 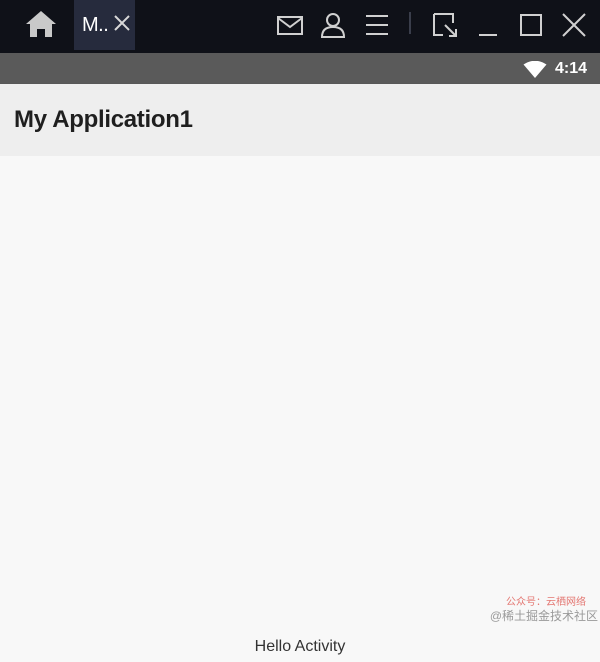 I want to click on tab-label: M.., so click(x=95, y=24).